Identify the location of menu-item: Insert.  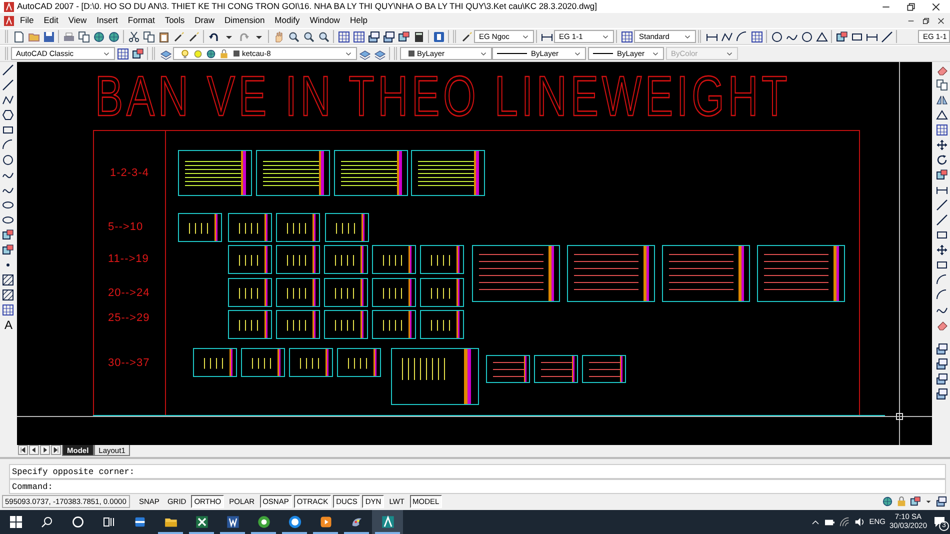
(107, 20).